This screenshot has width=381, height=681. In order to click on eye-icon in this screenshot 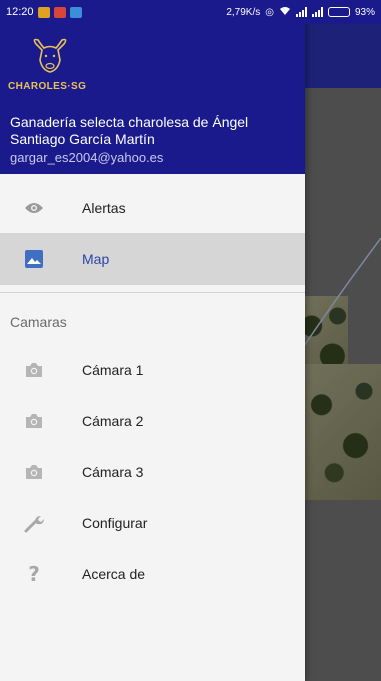, I will do `click(34, 208)`.